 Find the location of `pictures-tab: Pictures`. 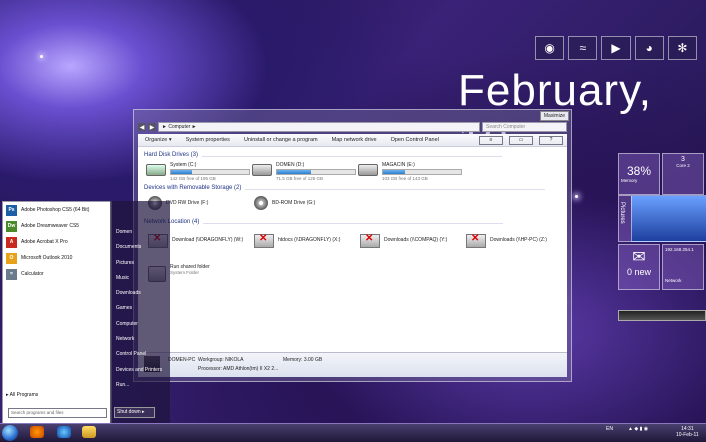

pictures-tab: Pictures is located at coordinates (625, 218).